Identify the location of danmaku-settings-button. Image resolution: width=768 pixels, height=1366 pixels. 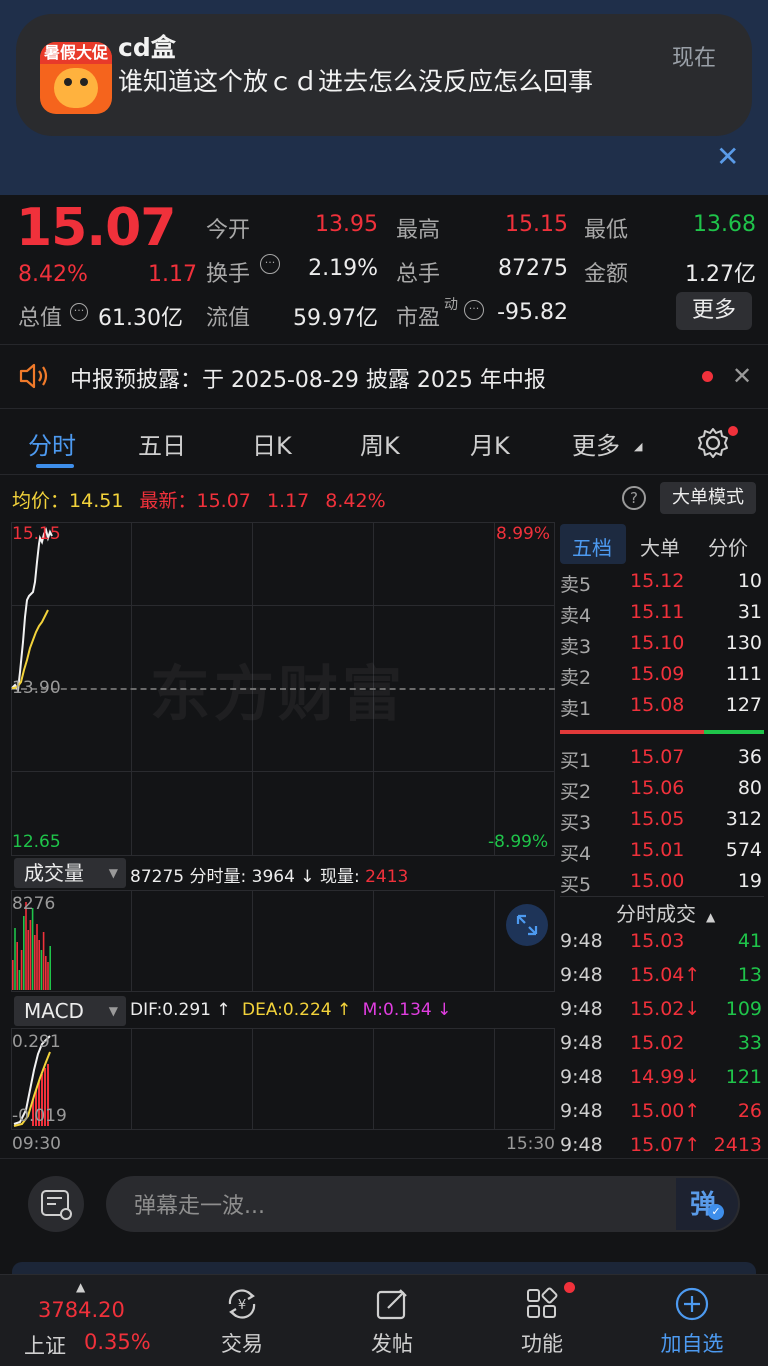
(56, 1204).